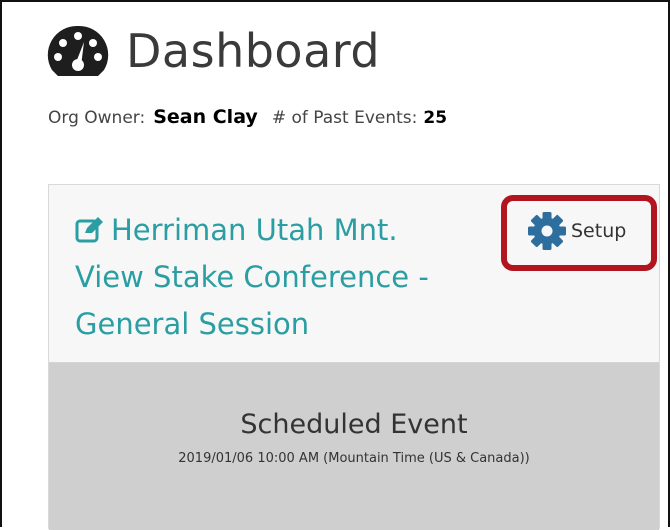 This screenshot has height=530, width=670. What do you see at coordinates (89, 230) in the screenshot?
I see `edit-icon` at bounding box center [89, 230].